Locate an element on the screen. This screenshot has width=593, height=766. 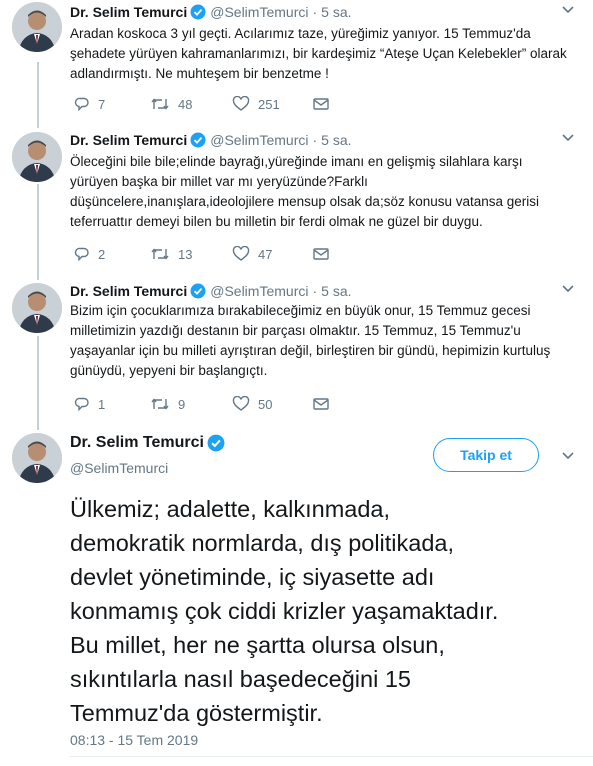
reply-count: 1 is located at coordinates (102, 404).